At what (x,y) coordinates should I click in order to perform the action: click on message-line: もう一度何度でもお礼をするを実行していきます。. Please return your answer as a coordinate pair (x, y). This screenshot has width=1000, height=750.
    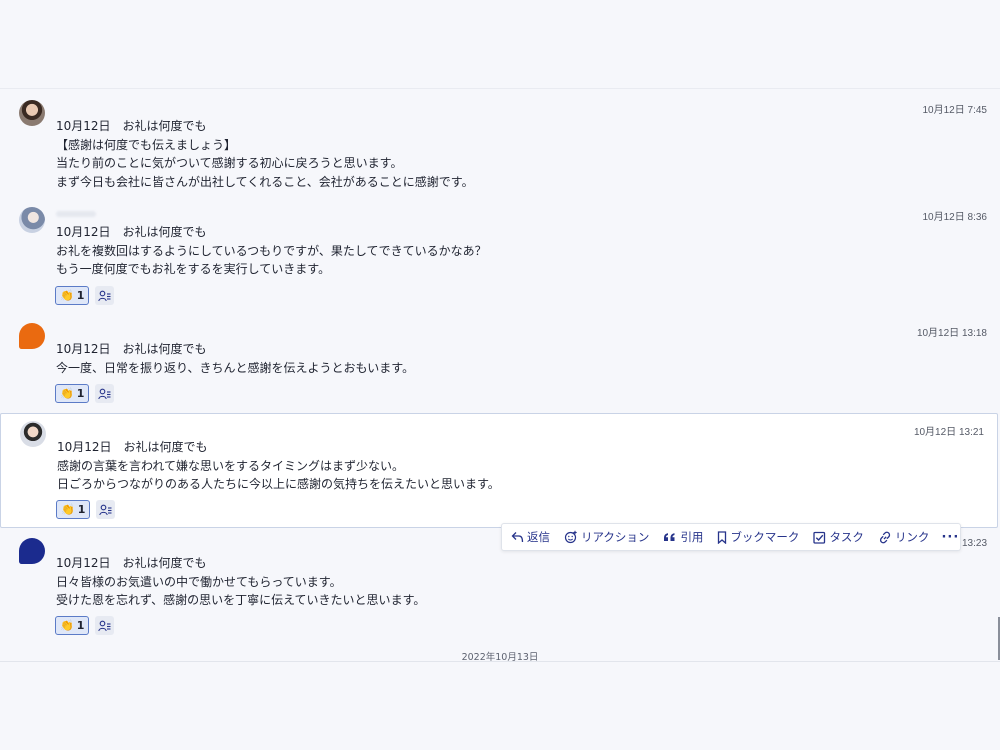
    Looking at the image, I should click on (193, 269).